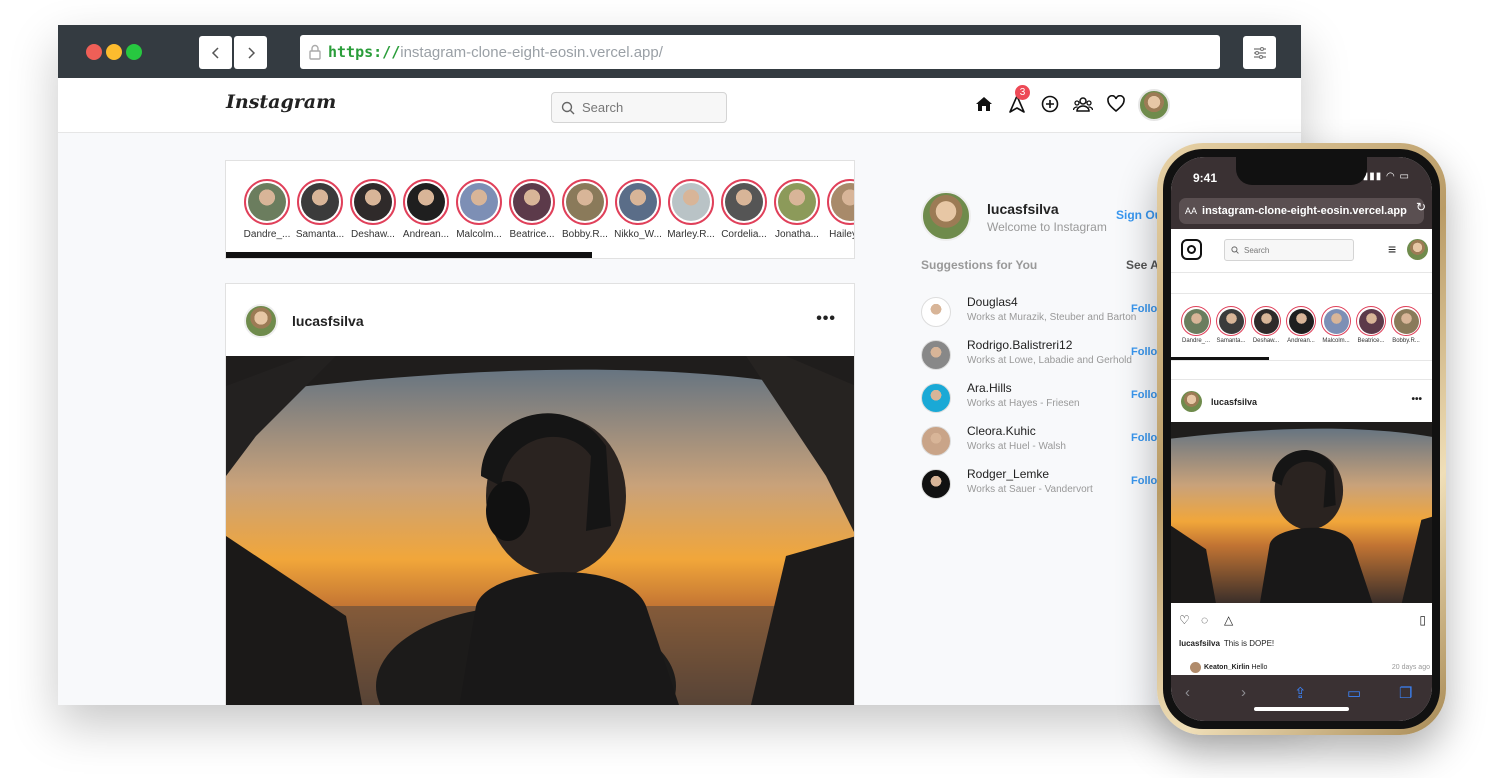  Describe the element at coordinates (1191, 211) in the screenshot. I see `text-size-button: AA` at that location.